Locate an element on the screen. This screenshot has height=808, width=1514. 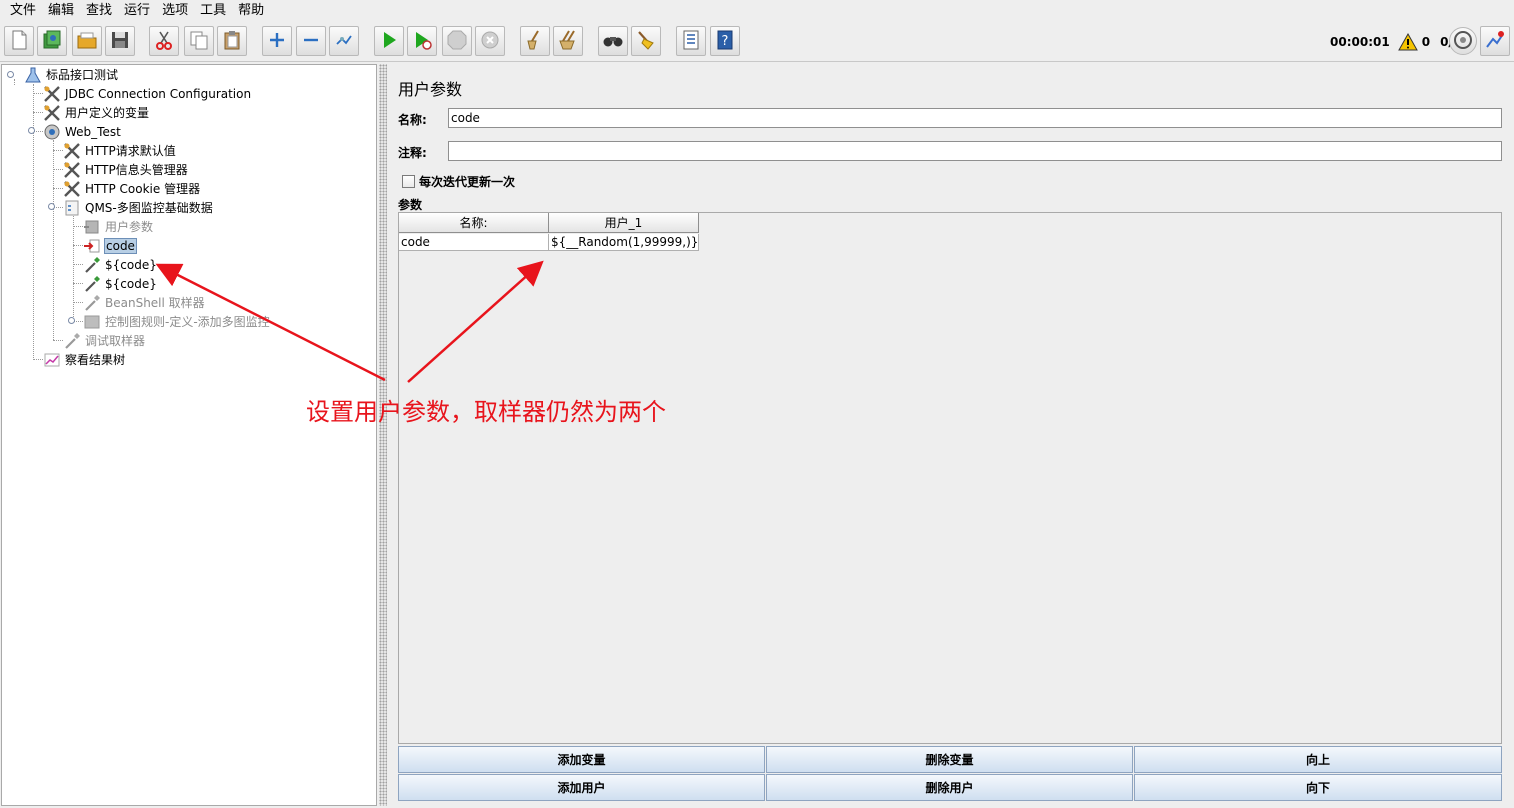
menu-edit: 编辑 is located at coordinates (61, 11).